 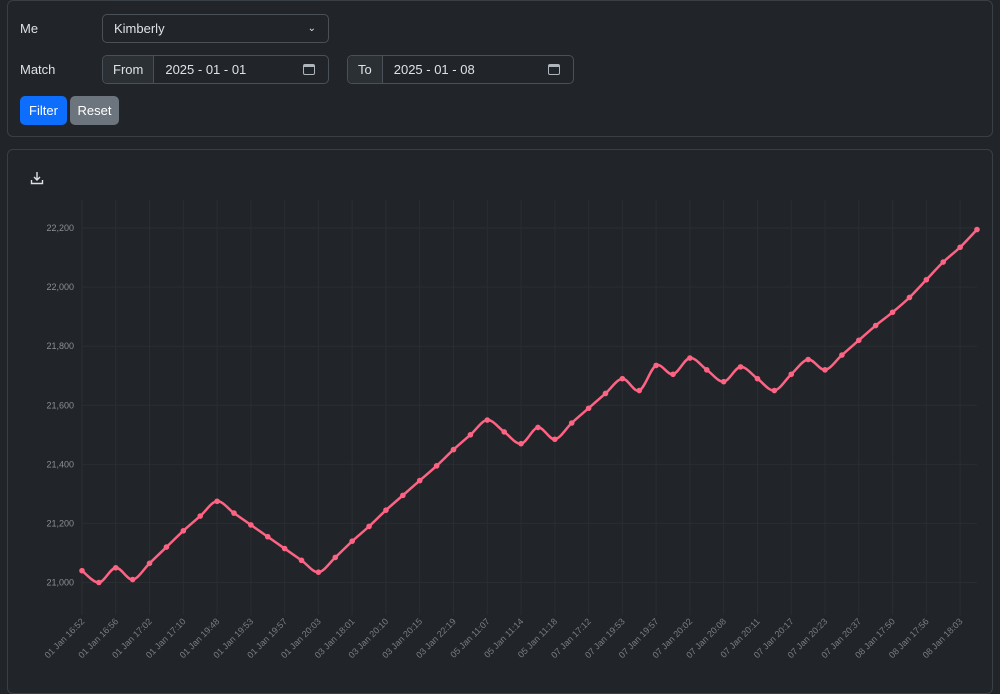 What do you see at coordinates (60, 287) in the screenshot?
I see `y-tick-label: 22,000` at bounding box center [60, 287].